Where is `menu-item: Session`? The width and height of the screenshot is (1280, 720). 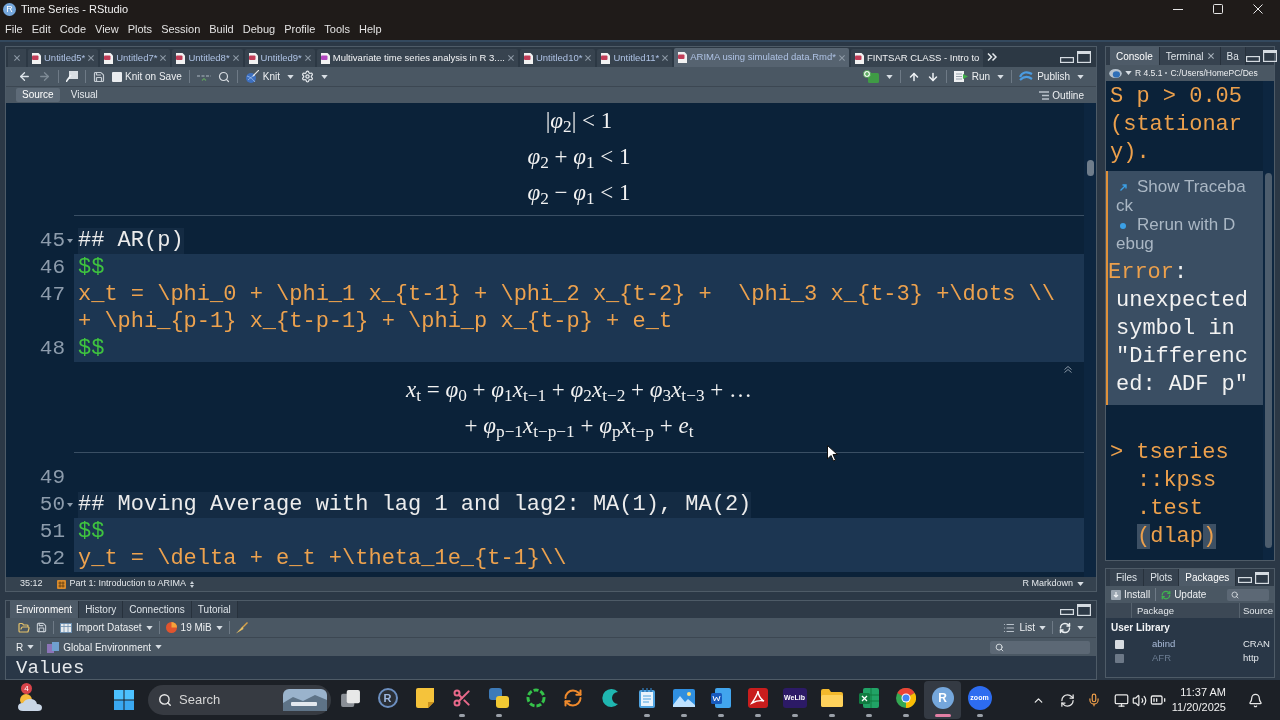 menu-item: Session is located at coordinates (181, 29).